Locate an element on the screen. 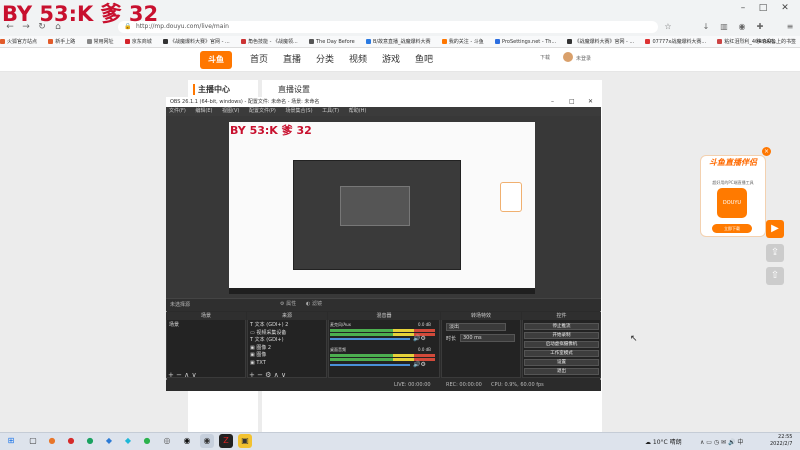  app-icon: ● is located at coordinates (71, 441).